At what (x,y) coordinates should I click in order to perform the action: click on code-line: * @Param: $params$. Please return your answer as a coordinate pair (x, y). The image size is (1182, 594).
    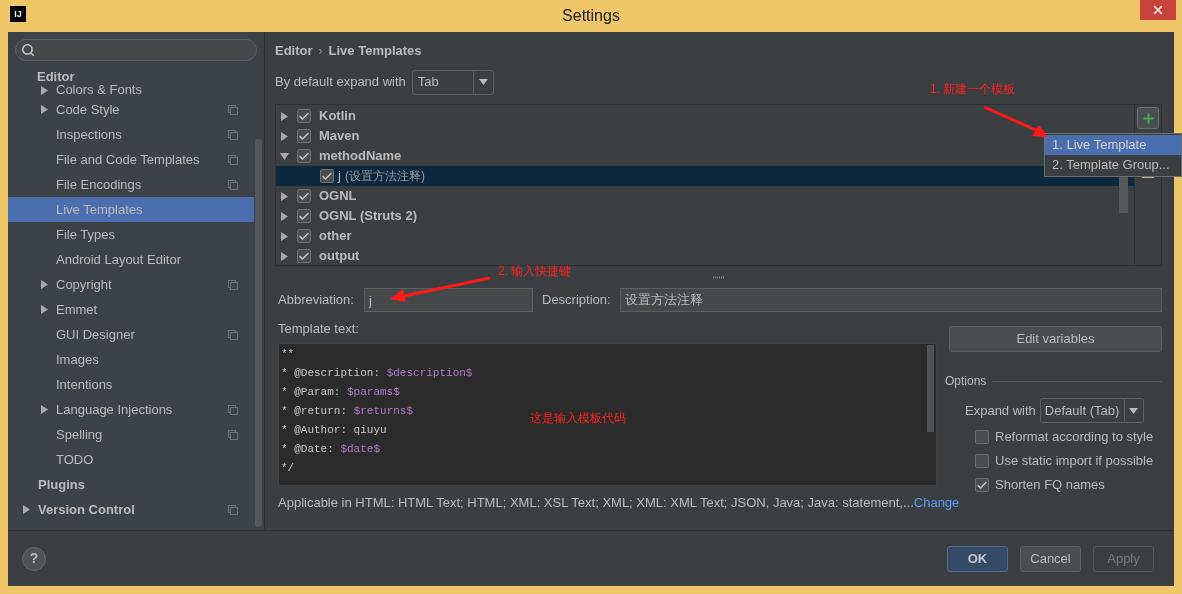
    Looking at the image, I should click on (340, 392).